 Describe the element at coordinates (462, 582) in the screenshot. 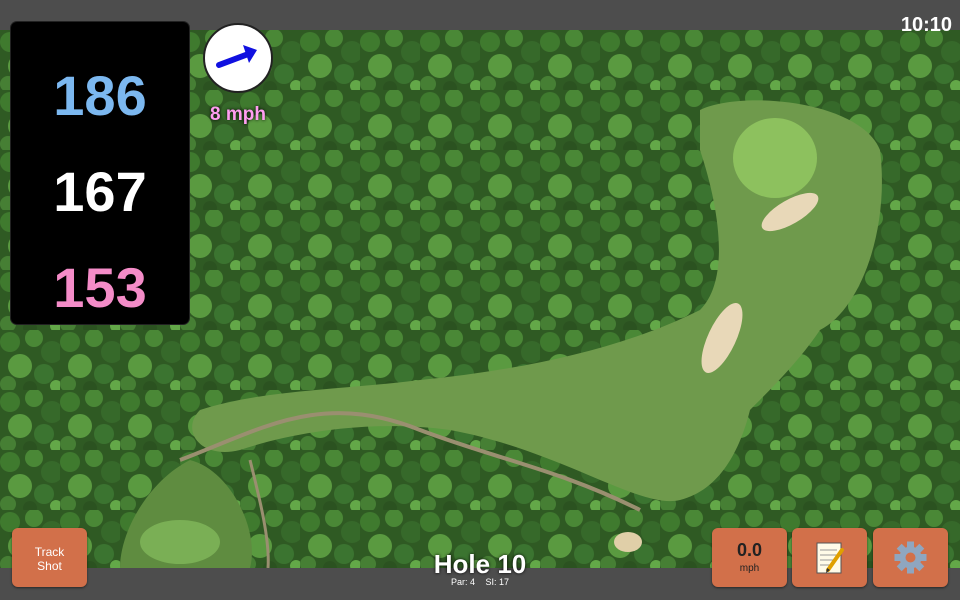

I see `hole-par: Par: 4` at that location.